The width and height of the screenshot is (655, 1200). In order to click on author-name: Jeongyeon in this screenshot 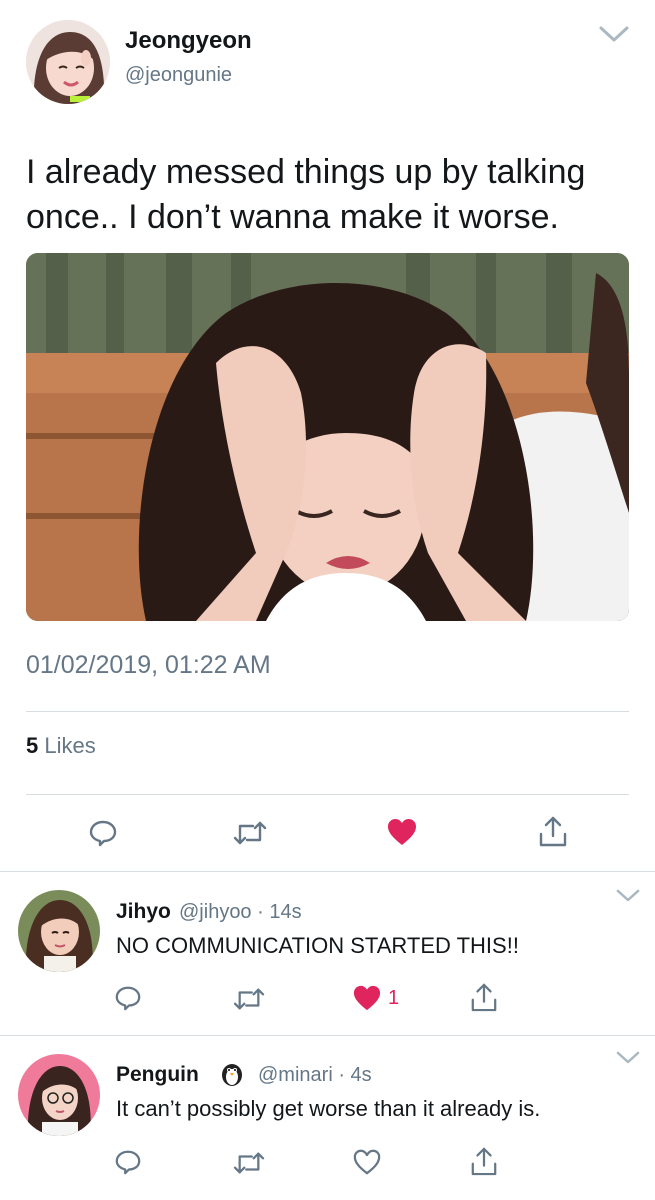, I will do `click(188, 41)`.